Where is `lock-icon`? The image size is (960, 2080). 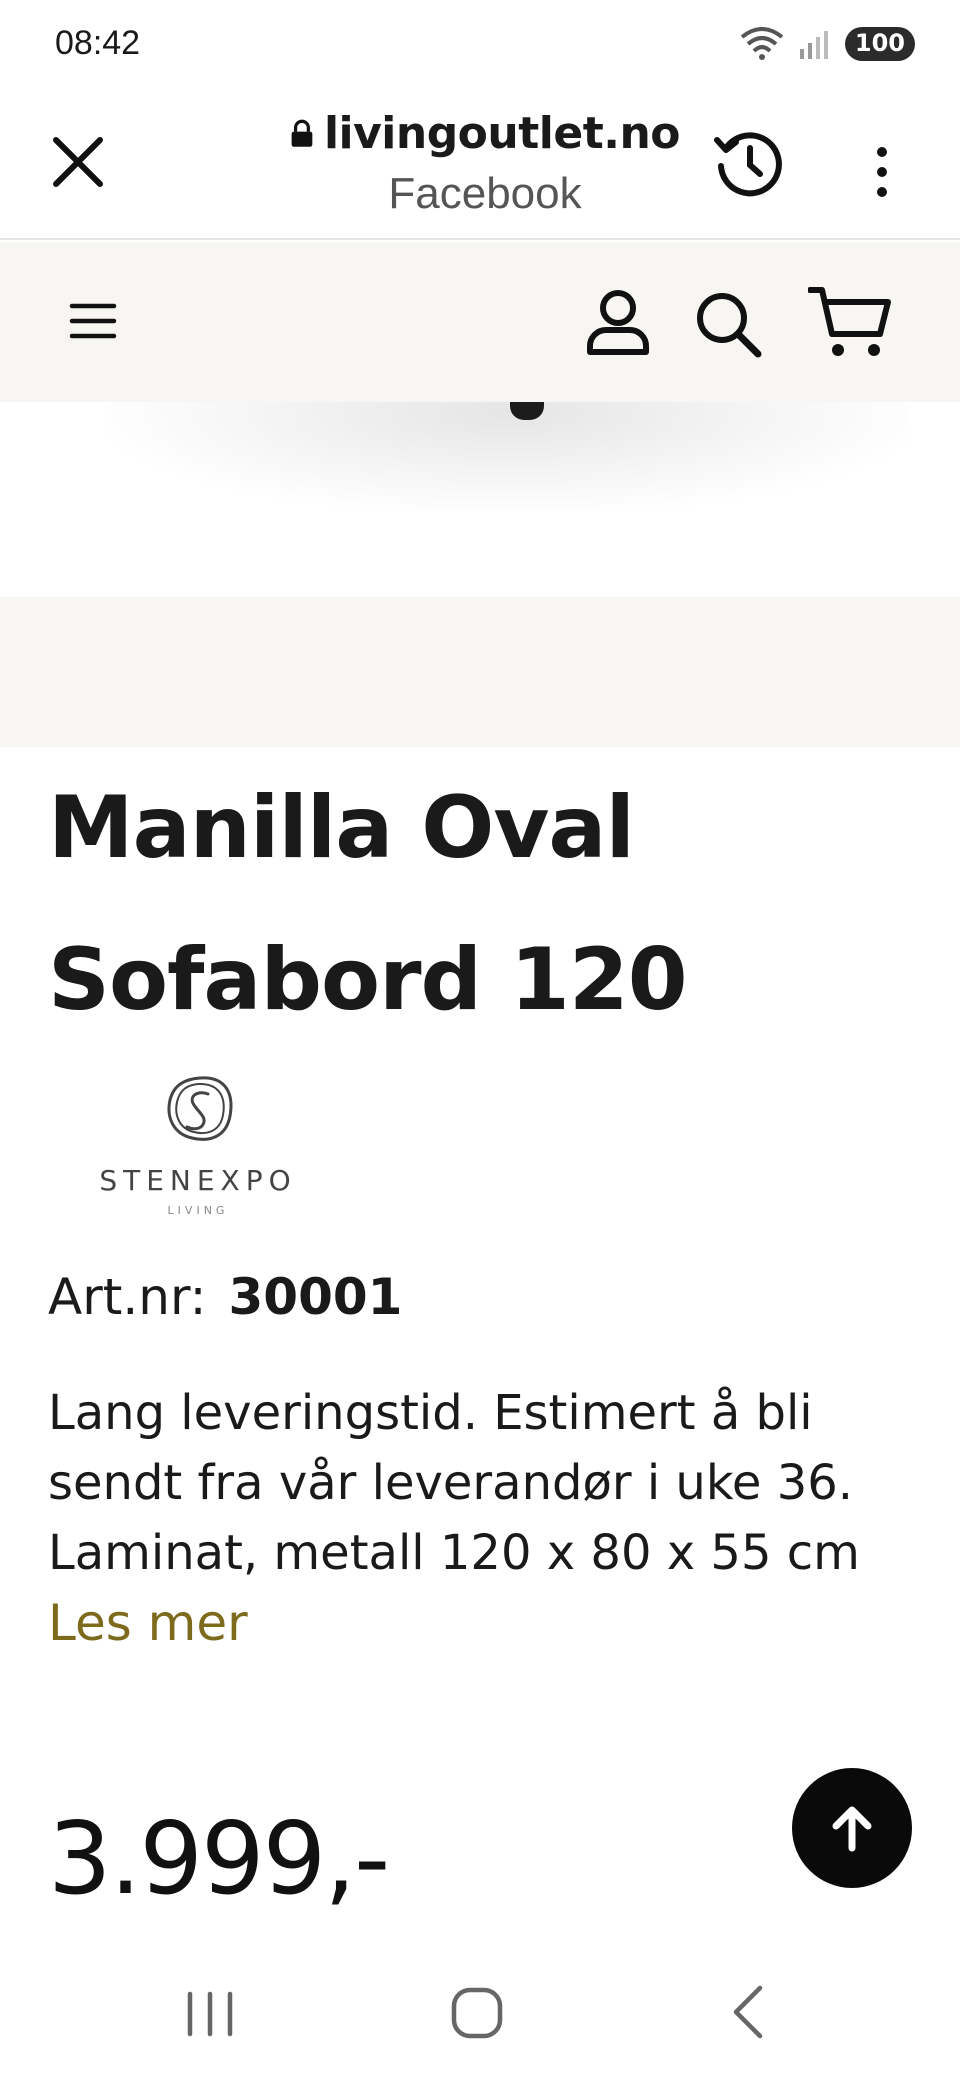
lock-icon is located at coordinates (302, 133).